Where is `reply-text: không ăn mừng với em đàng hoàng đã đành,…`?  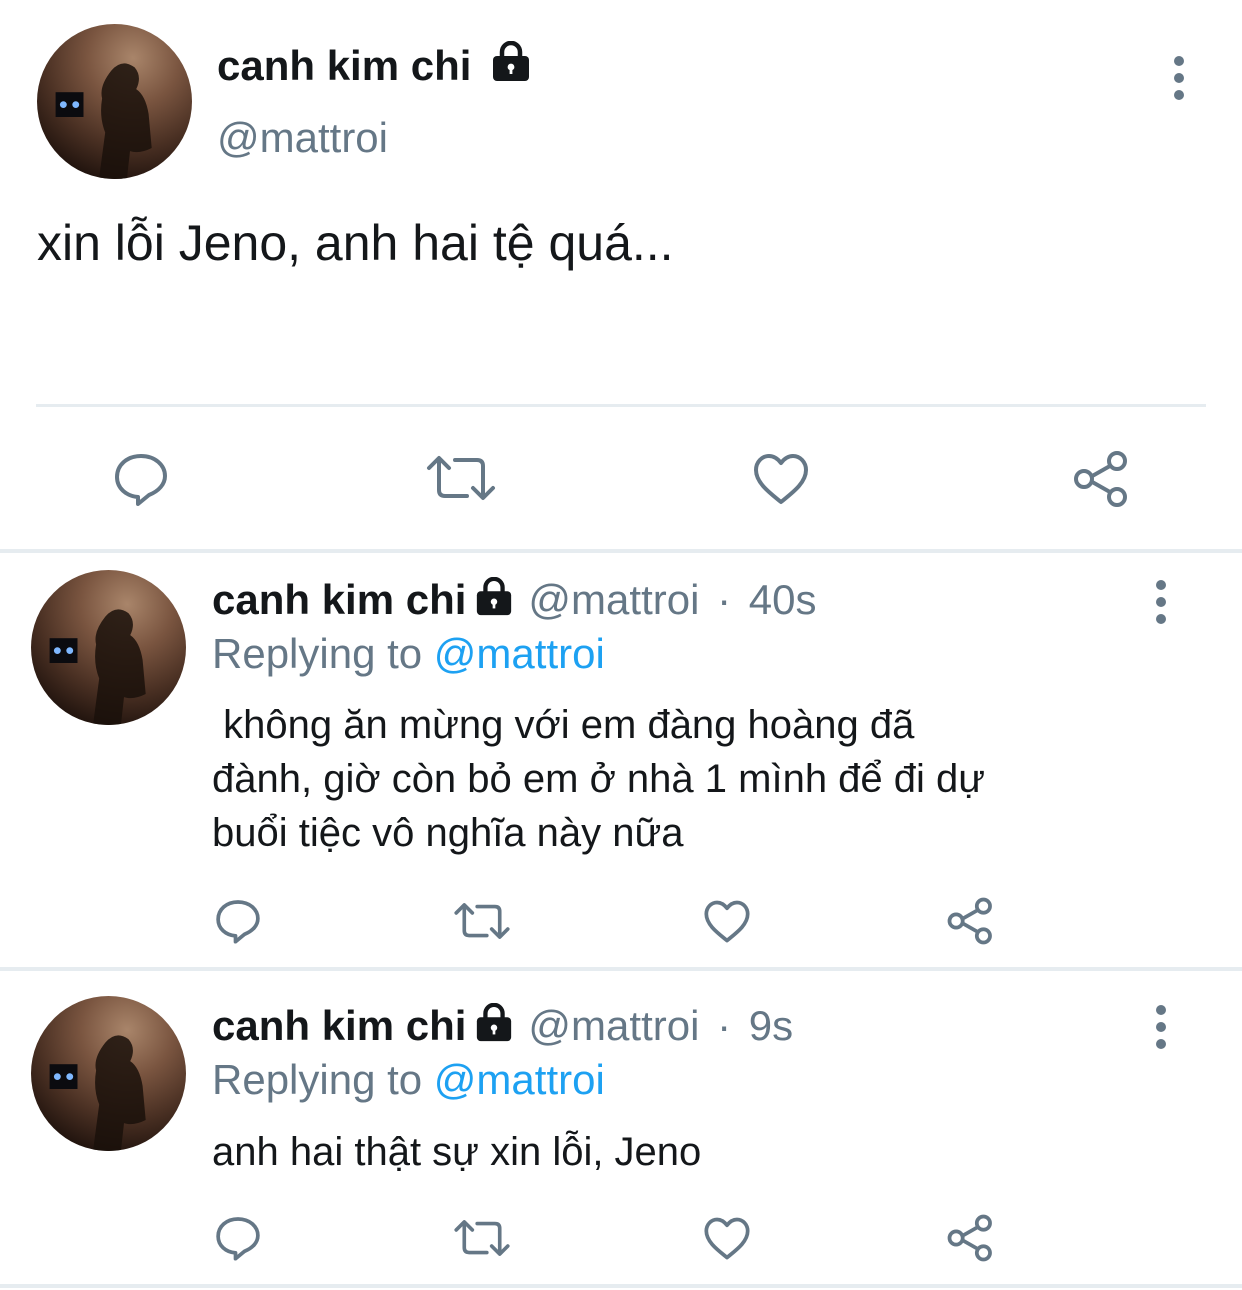 reply-text: không ăn mừng với em đàng hoàng đã đành,… is located at coordinates (599, 779).